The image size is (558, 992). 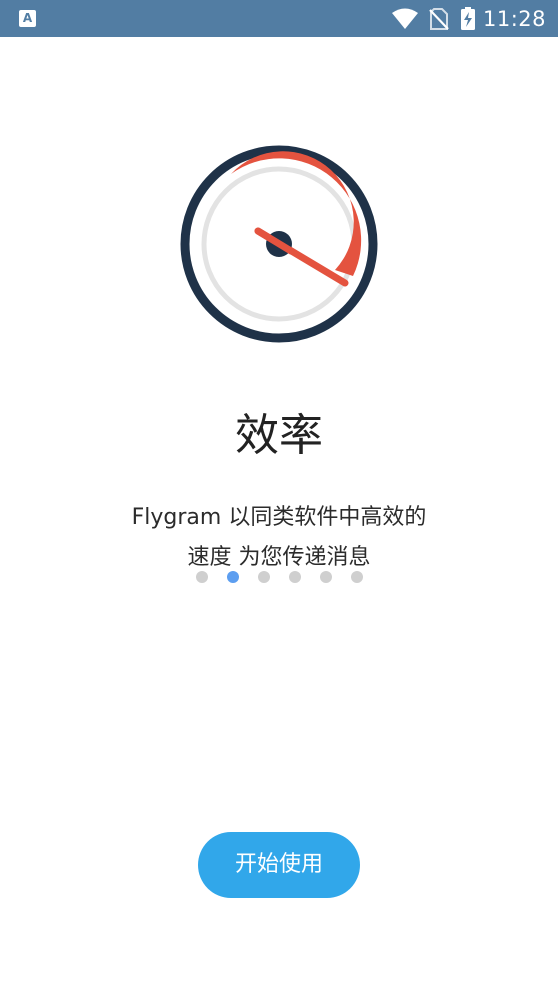 What do you see at coordinates (279, 517) in the screenshot?
I see `description-line-1: Flygram 以同类软件中高效的` at bounding box center [279, 517].